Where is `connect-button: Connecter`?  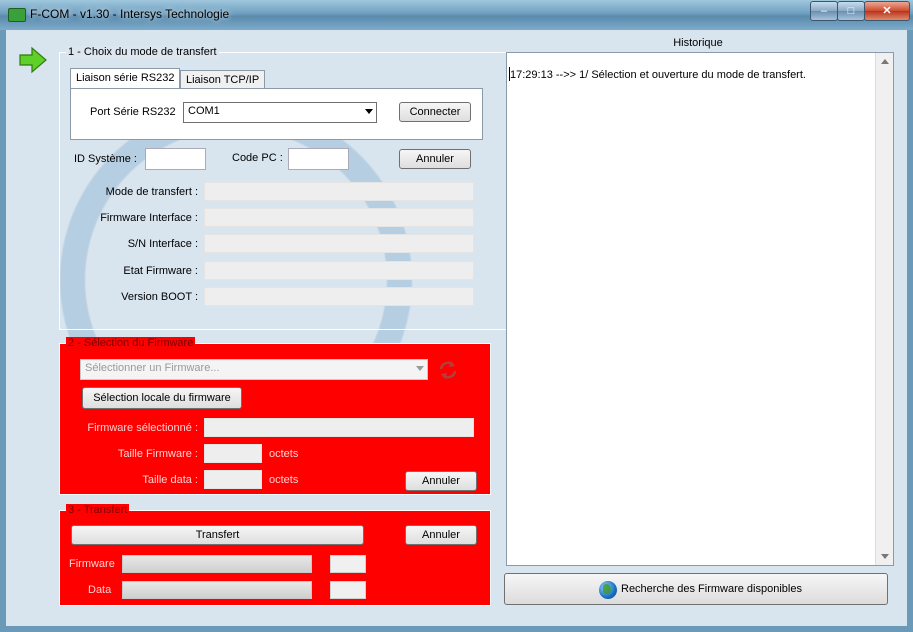 connect-button: Connecter is located at coordinates (435, 112).